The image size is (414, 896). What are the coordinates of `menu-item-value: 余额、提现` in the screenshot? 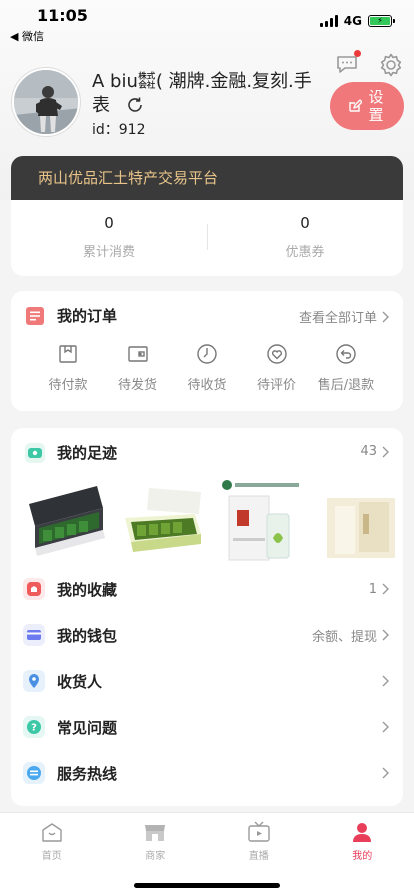 It's located at (350, 635).